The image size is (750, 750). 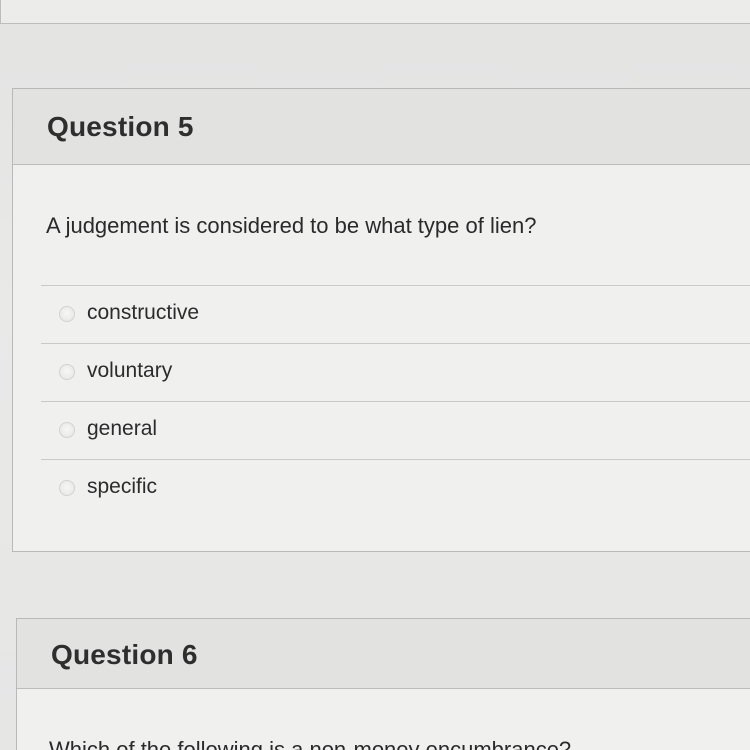 What do you see at coordinates (381, 127) in the screenshot?
I see `question-5-header: Question 5` at bounding box center [381, 127].